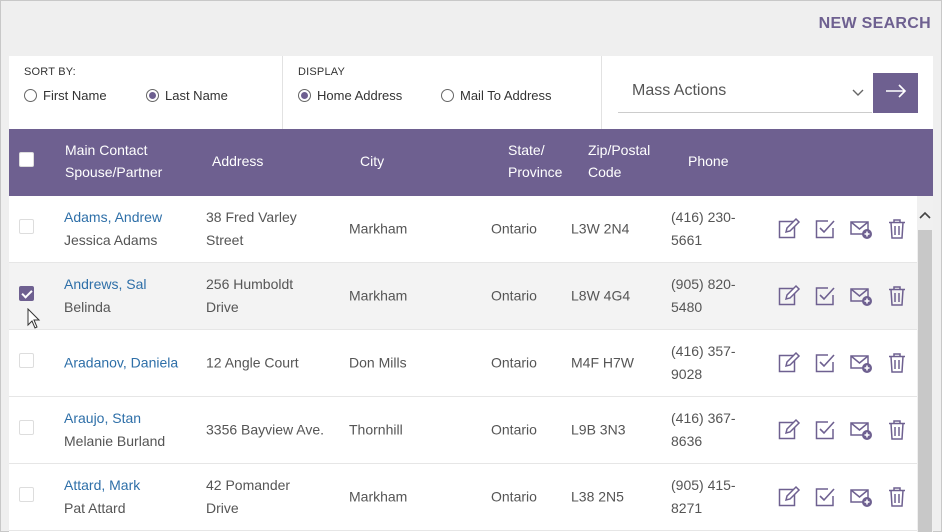 The height and width of the screenshot is (532, 942). Describe the element at coordinates (711, 296) in the screenshot. I see `phone-cell: (905) 820- 5480` at that location.